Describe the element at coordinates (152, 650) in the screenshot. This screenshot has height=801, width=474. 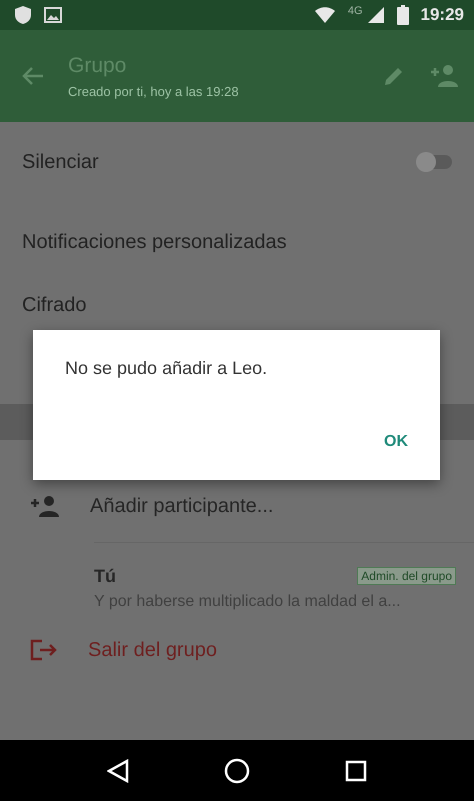
I see `exit-group-label: Salir del grupo` at that location.